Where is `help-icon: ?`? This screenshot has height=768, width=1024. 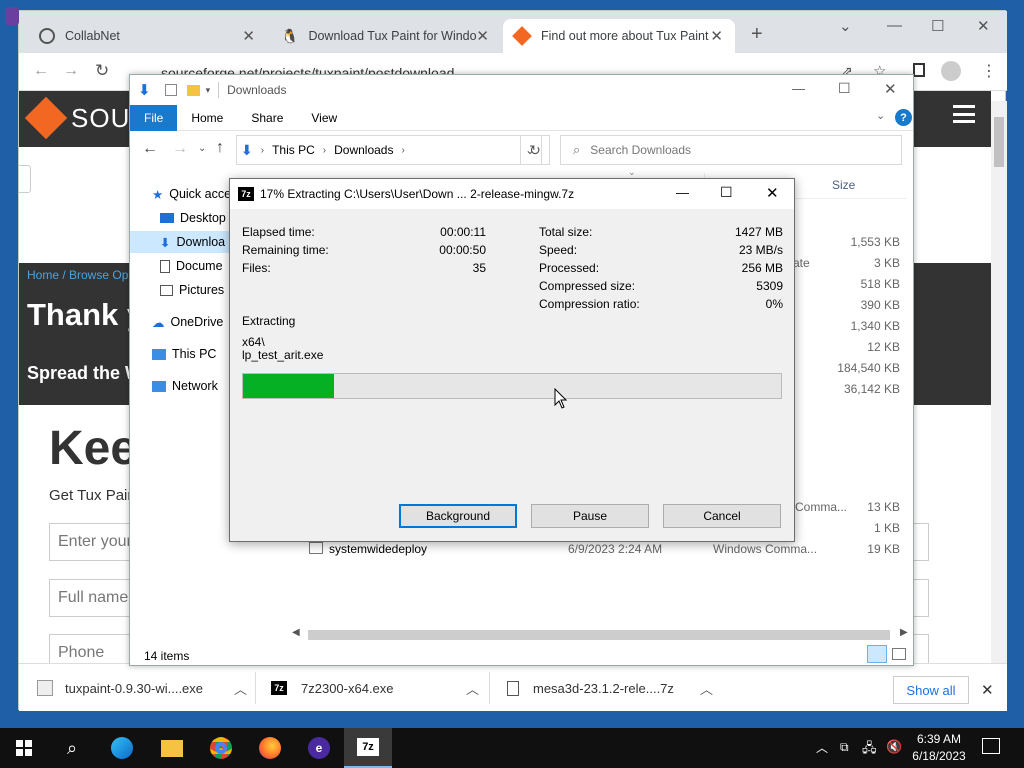 help-icon: ? is located at coordinates (903, 117).